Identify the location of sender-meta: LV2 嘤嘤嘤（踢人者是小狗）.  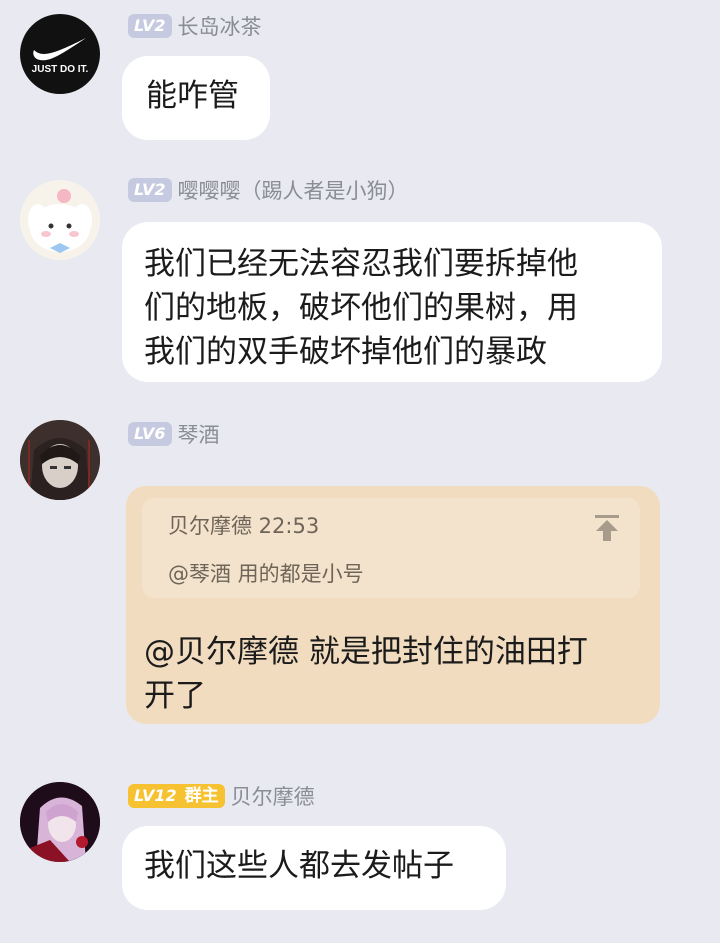
(268, 190).